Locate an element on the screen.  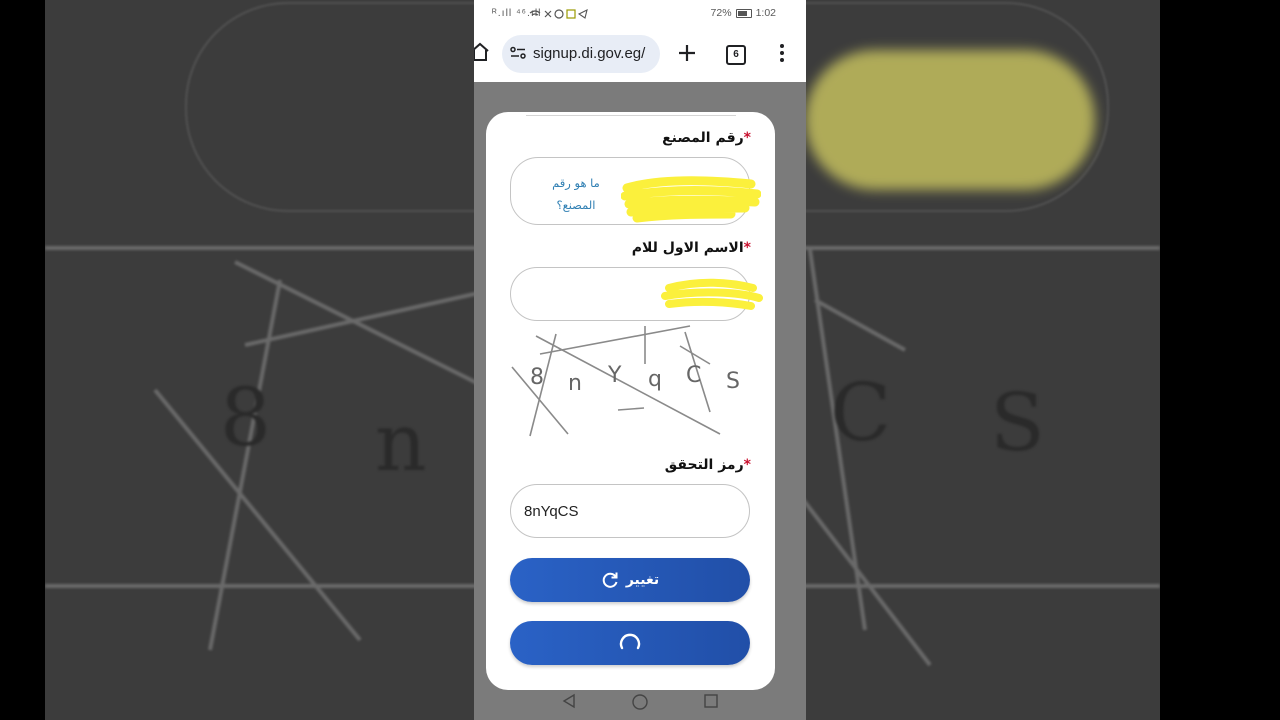
factory-number-help-link: ما هو رقم المصنع؟ is located at coordinates (576, 194).